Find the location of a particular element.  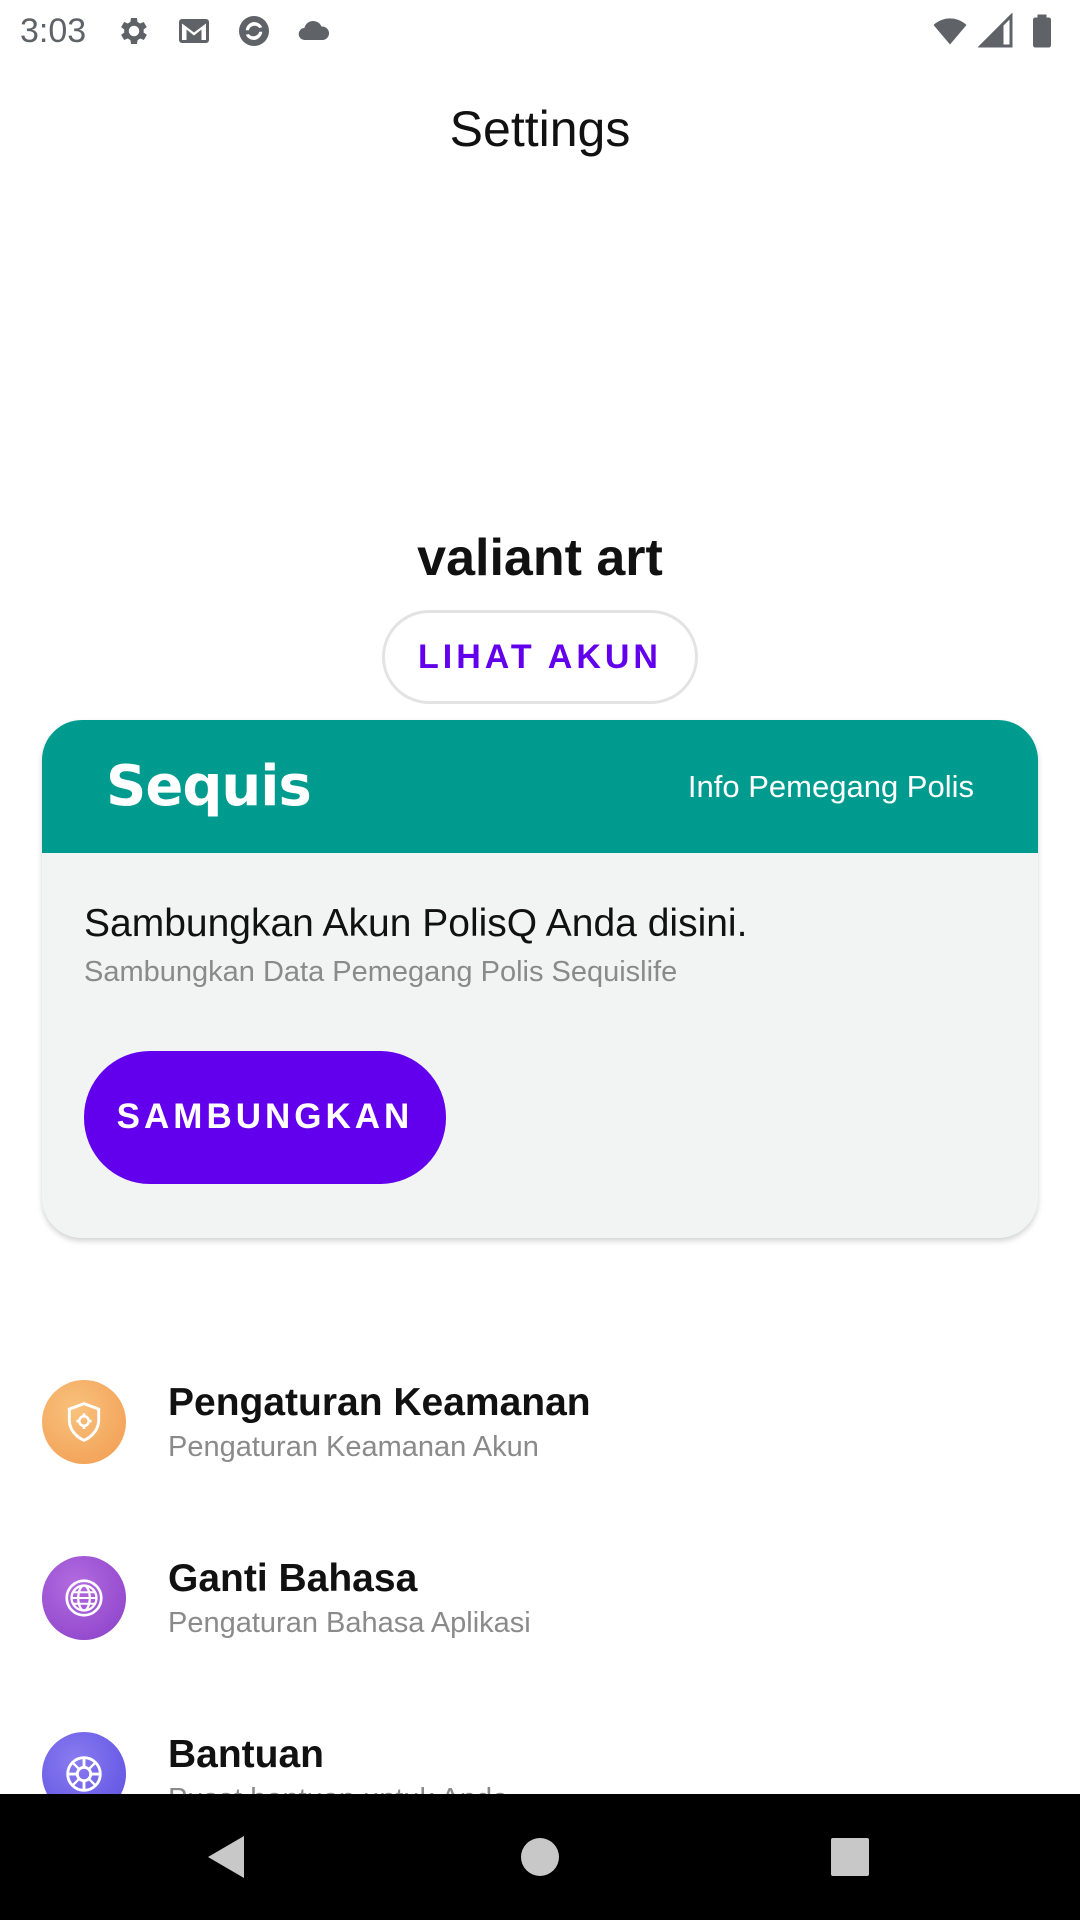

user-name: valiant art is located at coordinates (540, 558).